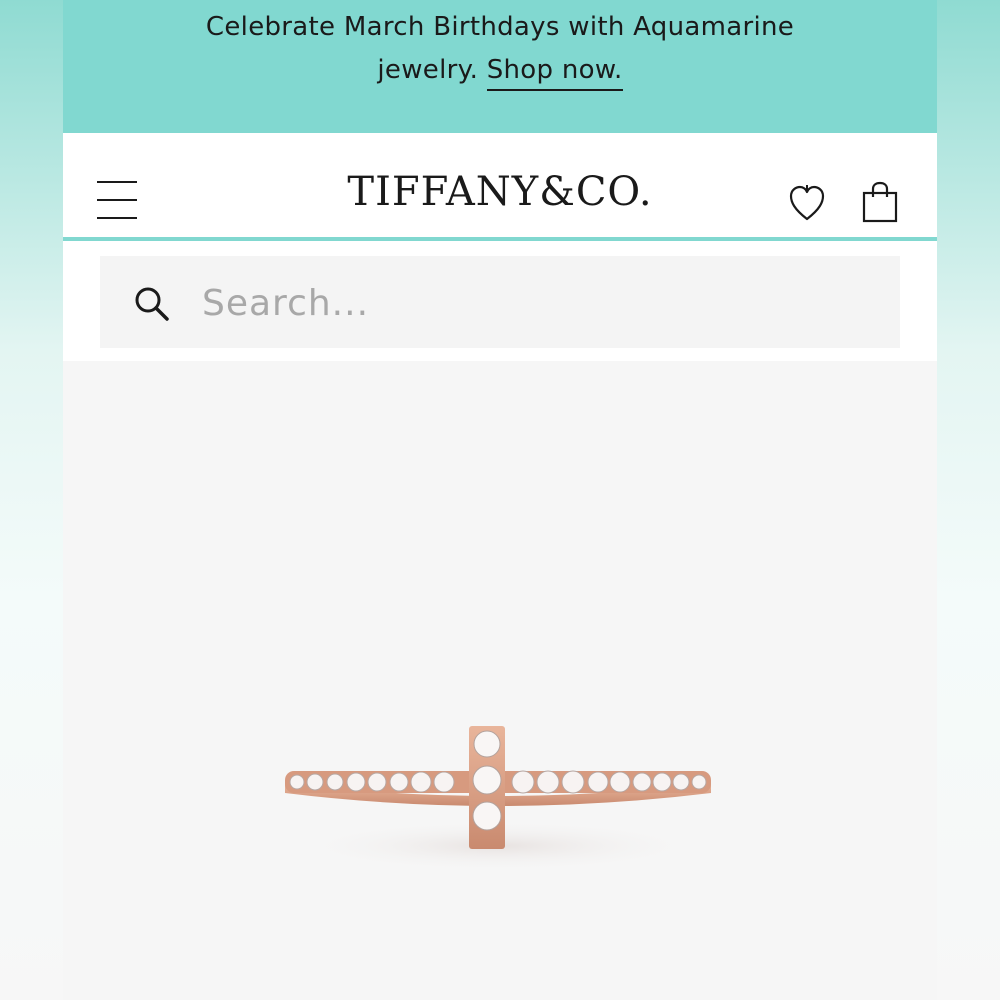 The image size is (1000, 1000). I want to click on search-area, so click(500, 301).